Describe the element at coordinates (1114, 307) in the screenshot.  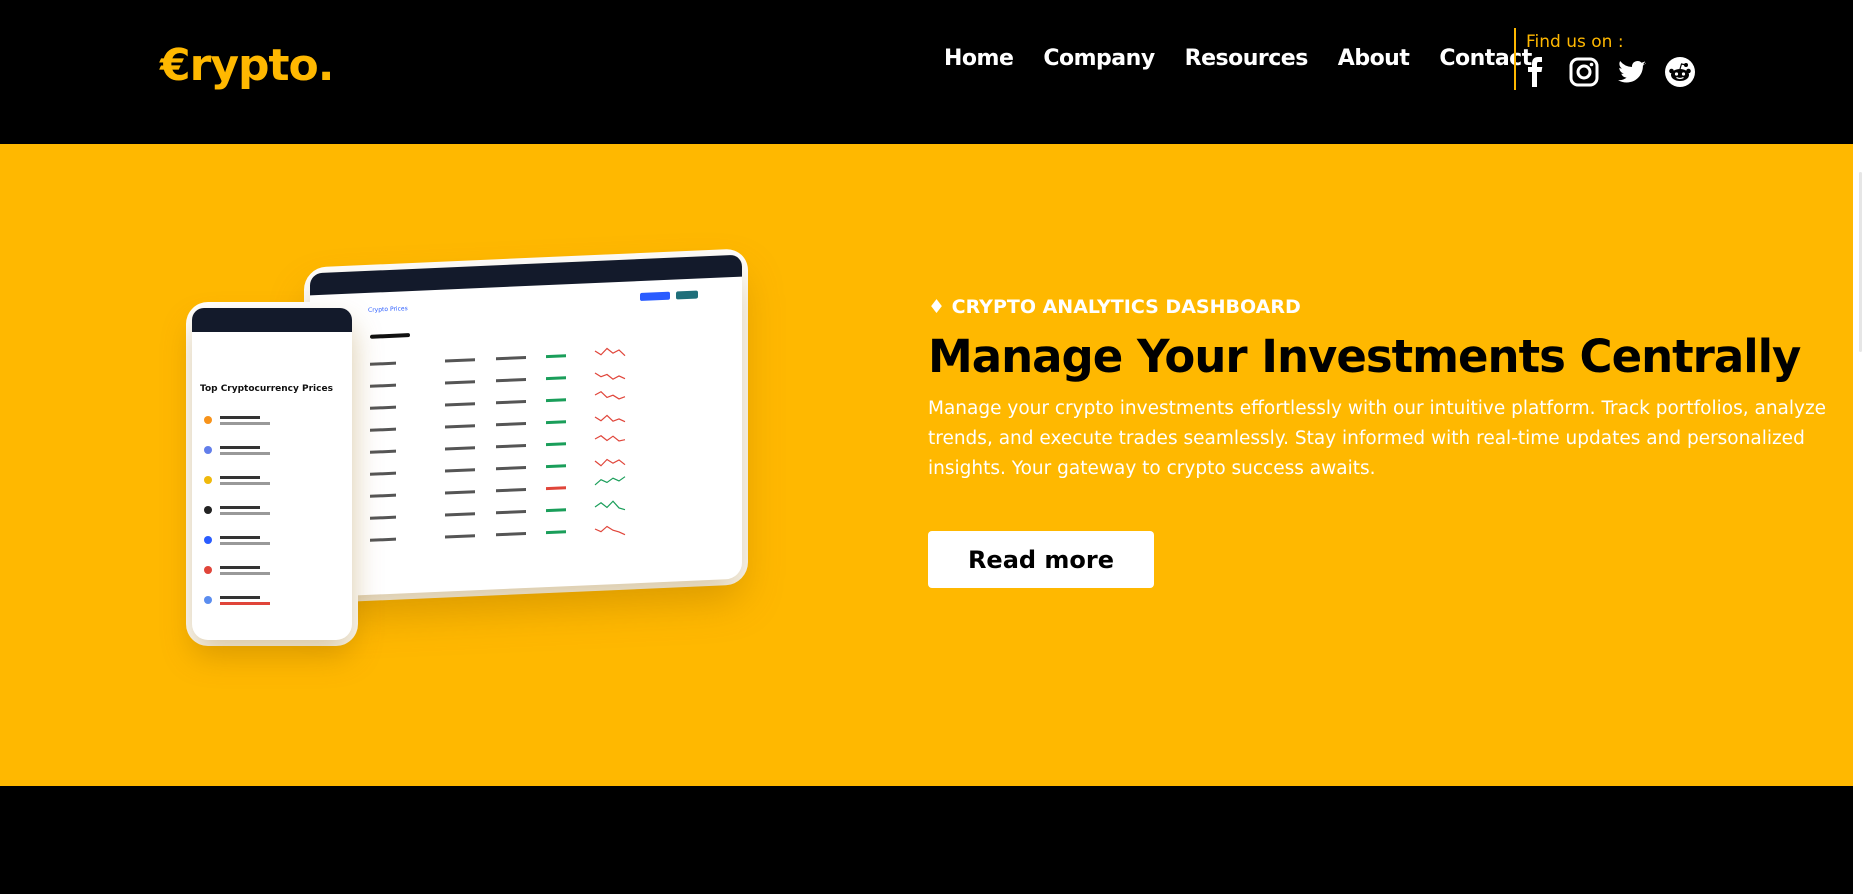
I see `hero-eyebrow: ♦ CRYPTO ANALYTICS DASHBOARD` at that location.